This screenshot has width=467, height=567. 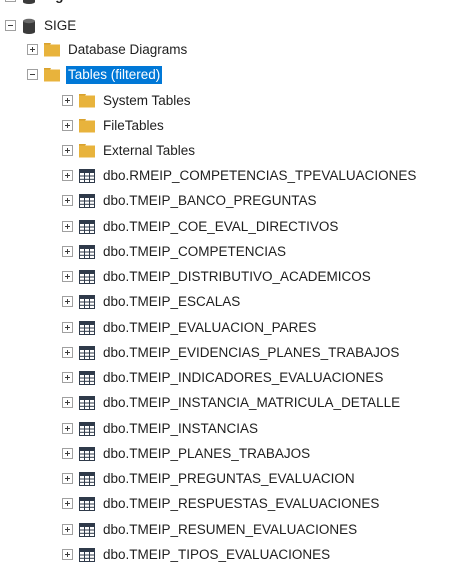 I want to click on tree-node-table: dbo.TMEIP_ESCALAS, so click(x=121, y=301).